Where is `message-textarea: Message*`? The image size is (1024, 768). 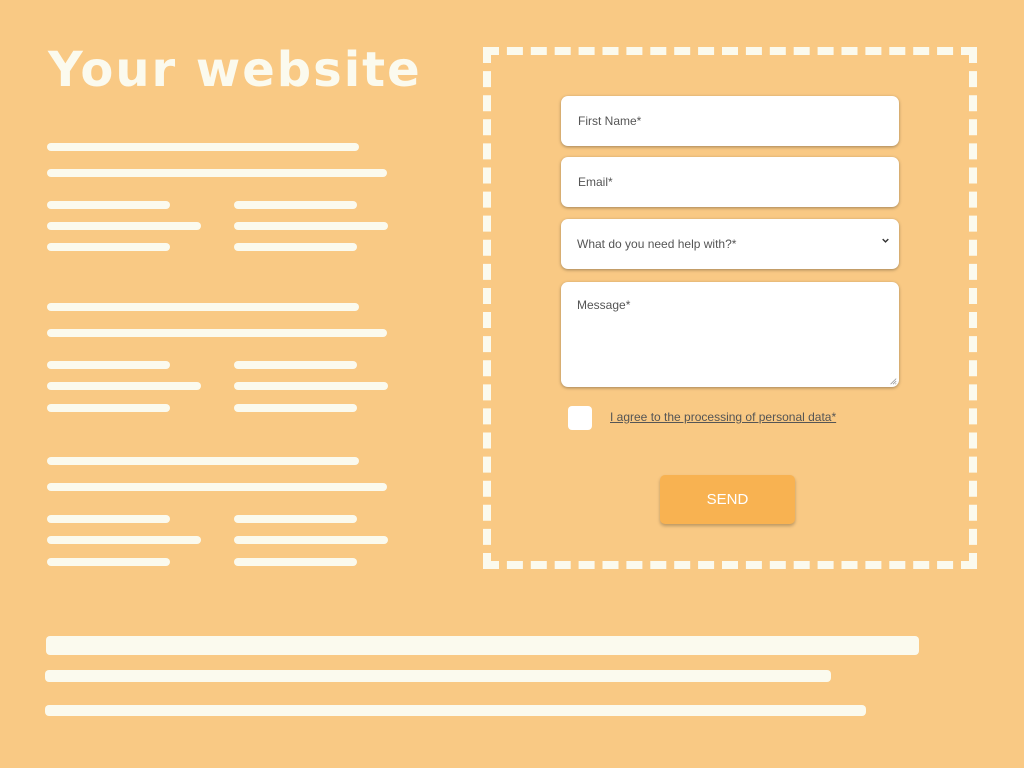
message-textarea: Message* is located at coordinates (730, 334).